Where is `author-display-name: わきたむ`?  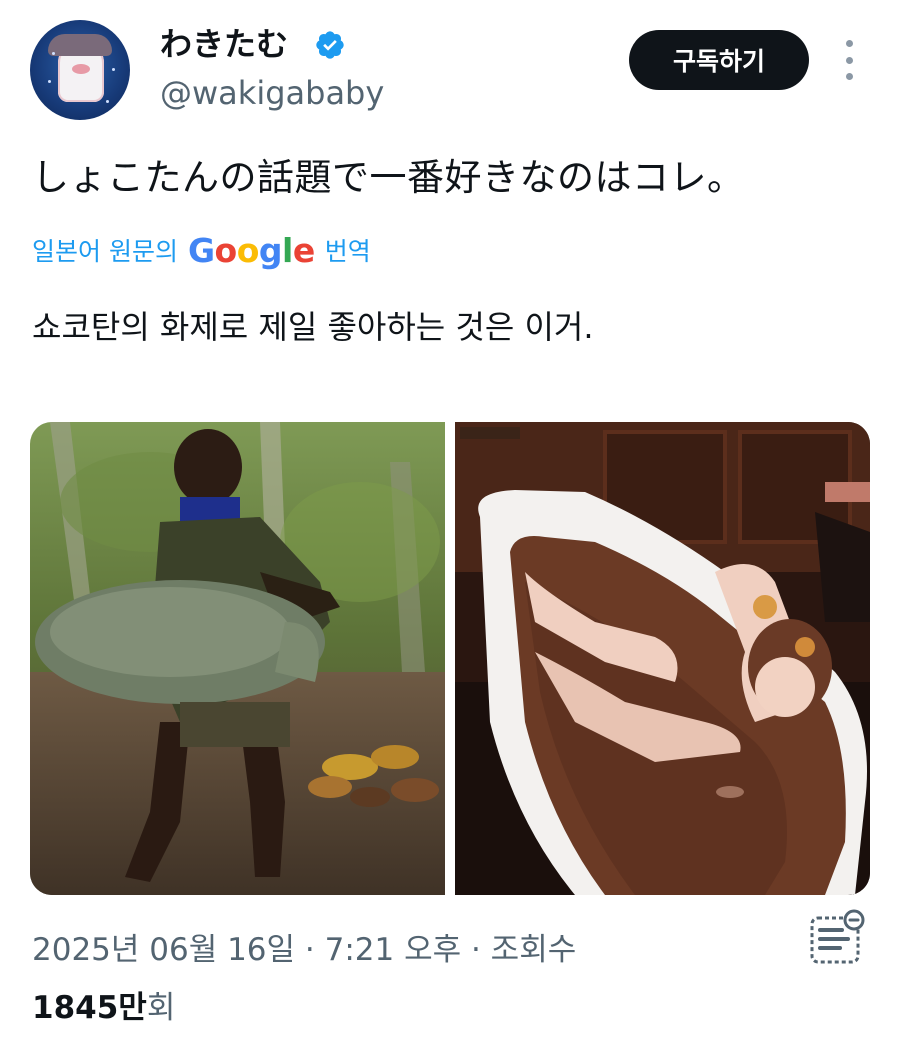 author-display-name: わきたむ is located at coordinates (224, 44).